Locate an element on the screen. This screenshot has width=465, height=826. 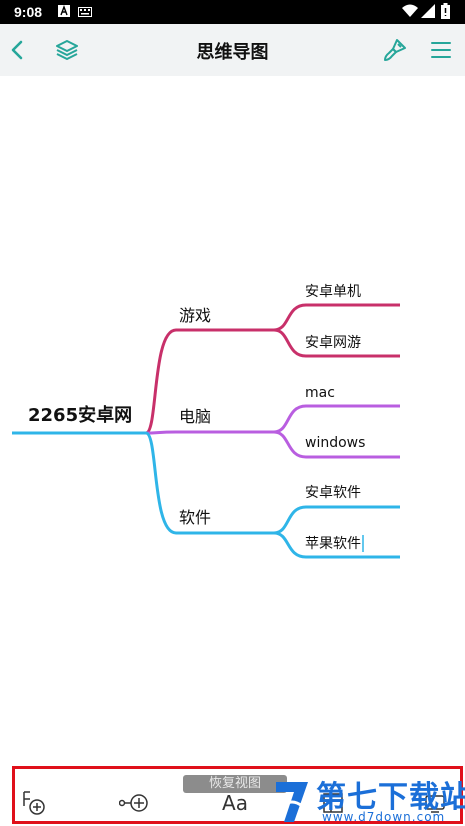
wifi-icon is located at coordinates (410, 10).